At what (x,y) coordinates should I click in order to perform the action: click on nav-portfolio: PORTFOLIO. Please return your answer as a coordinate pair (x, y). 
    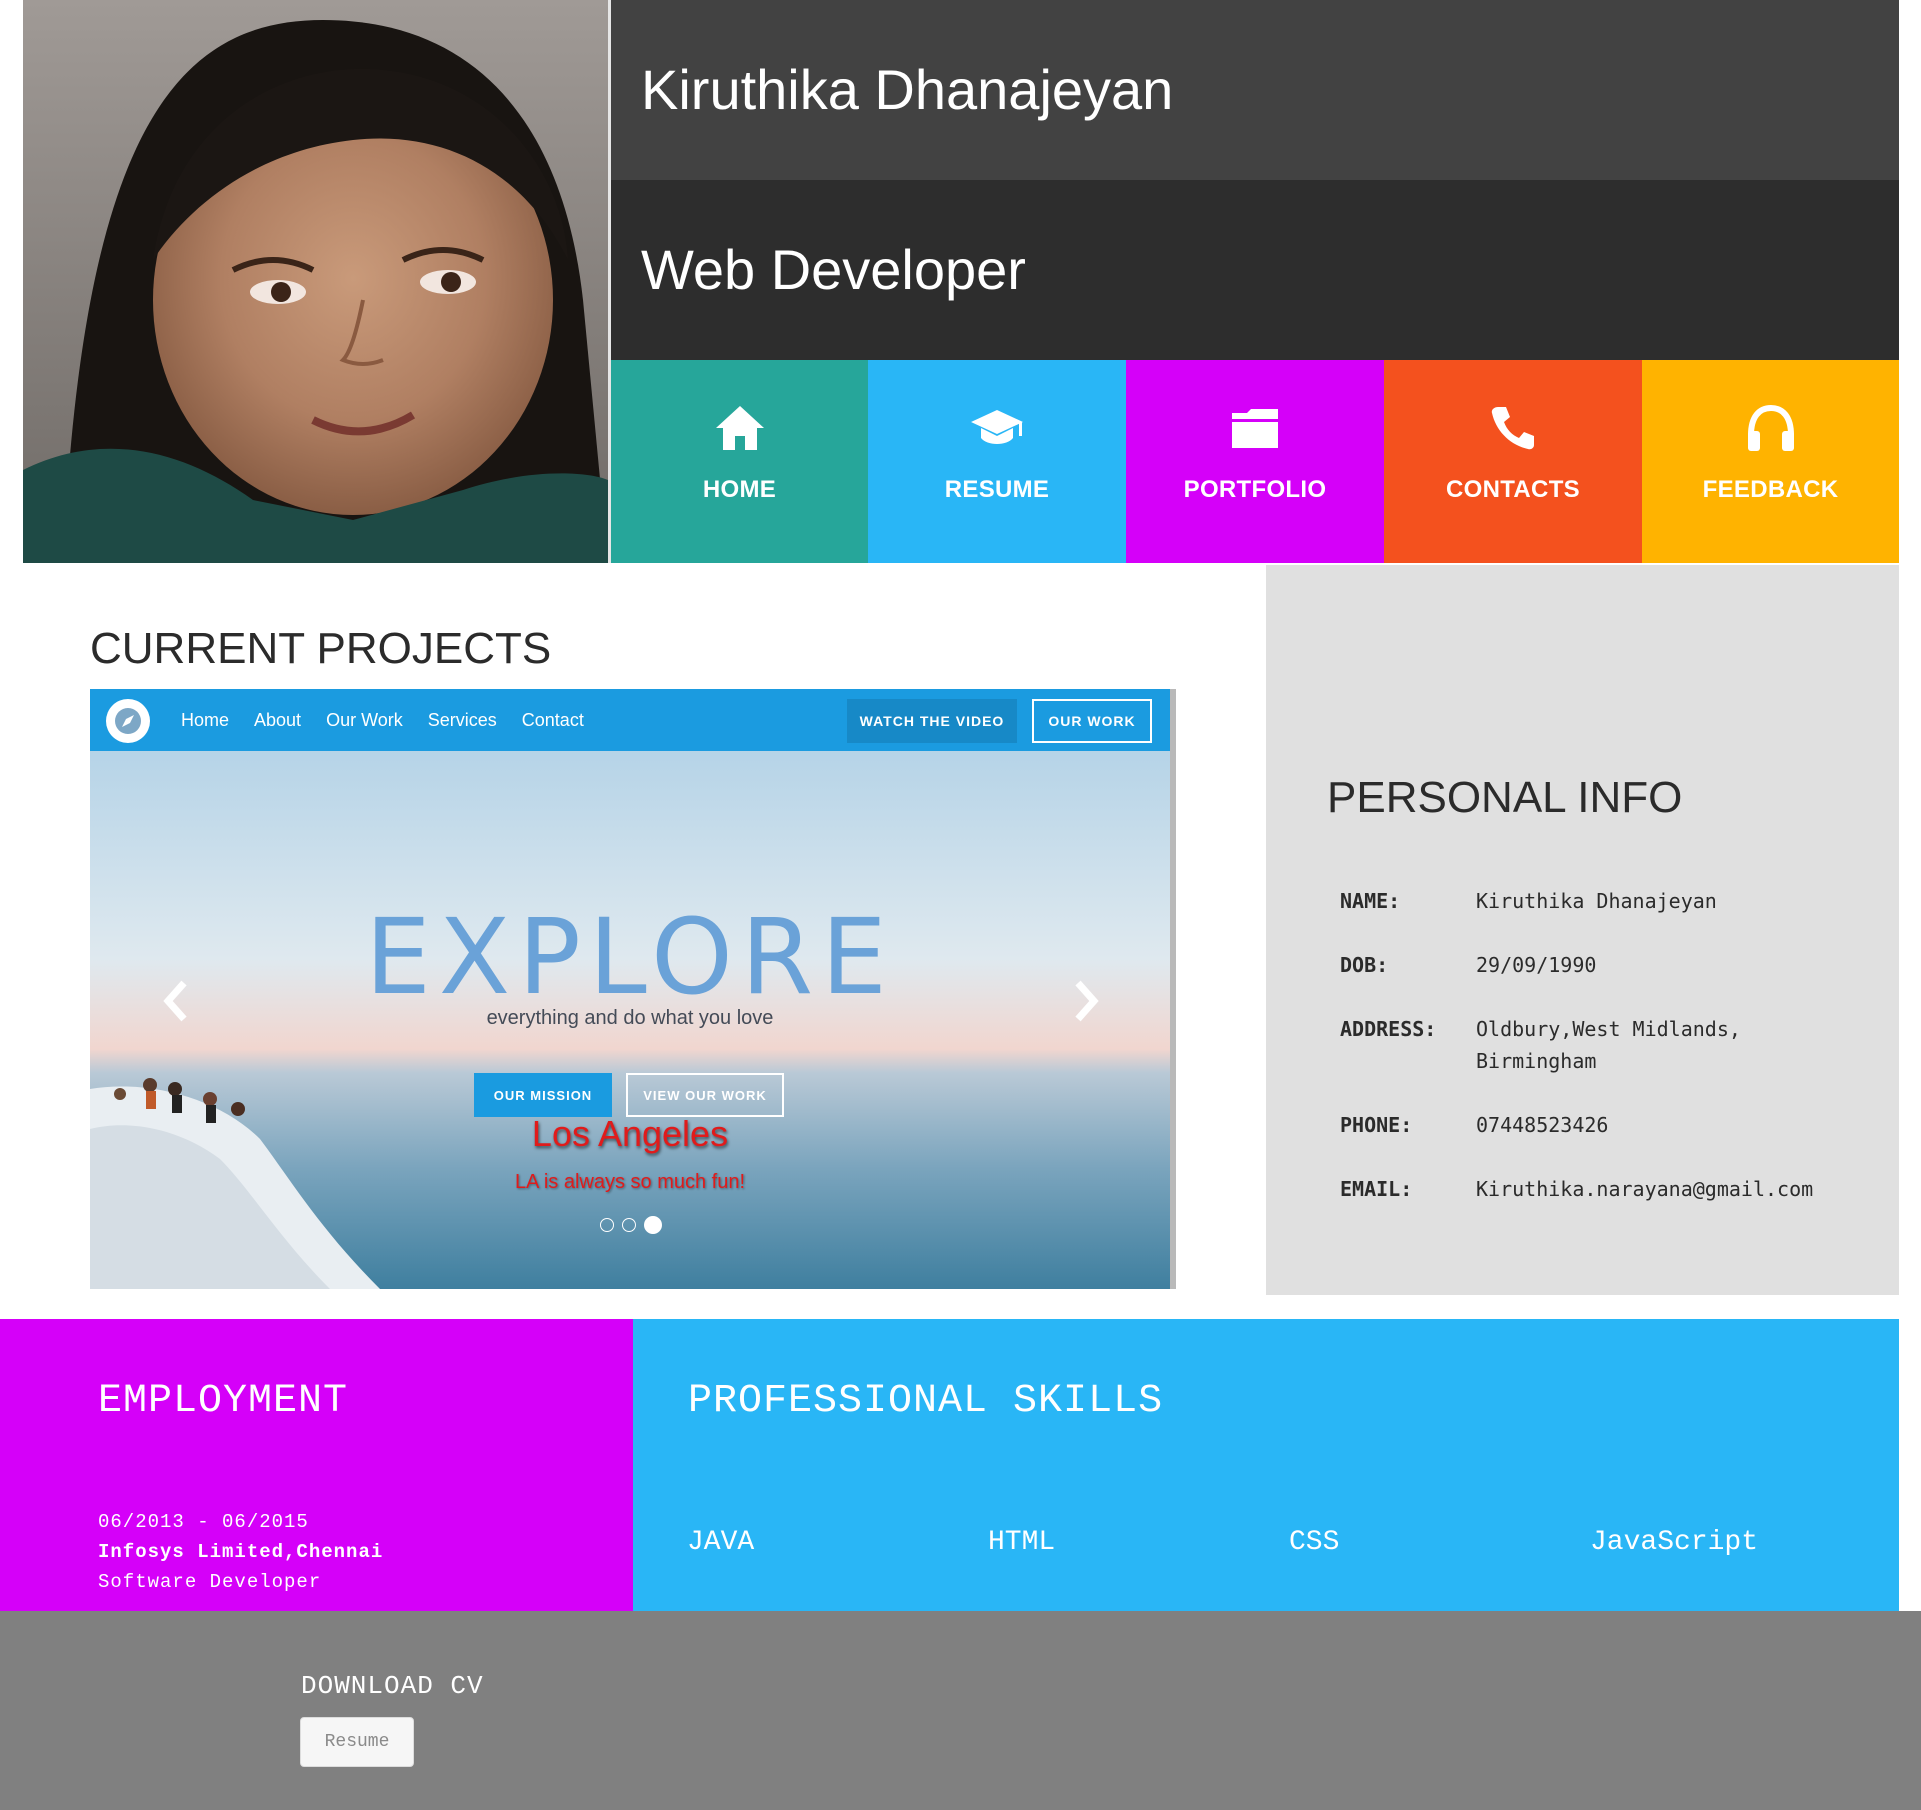
    Looking at the image, I should click on (1255, 461).